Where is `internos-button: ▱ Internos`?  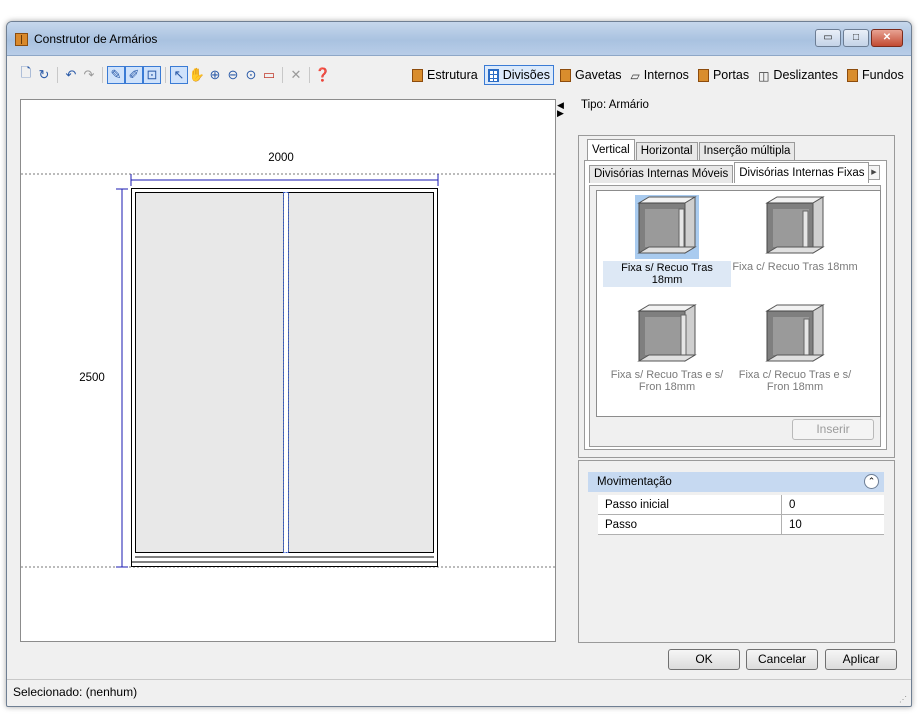
internos-button: ▱ Internos is located at coordinates (660, 75).